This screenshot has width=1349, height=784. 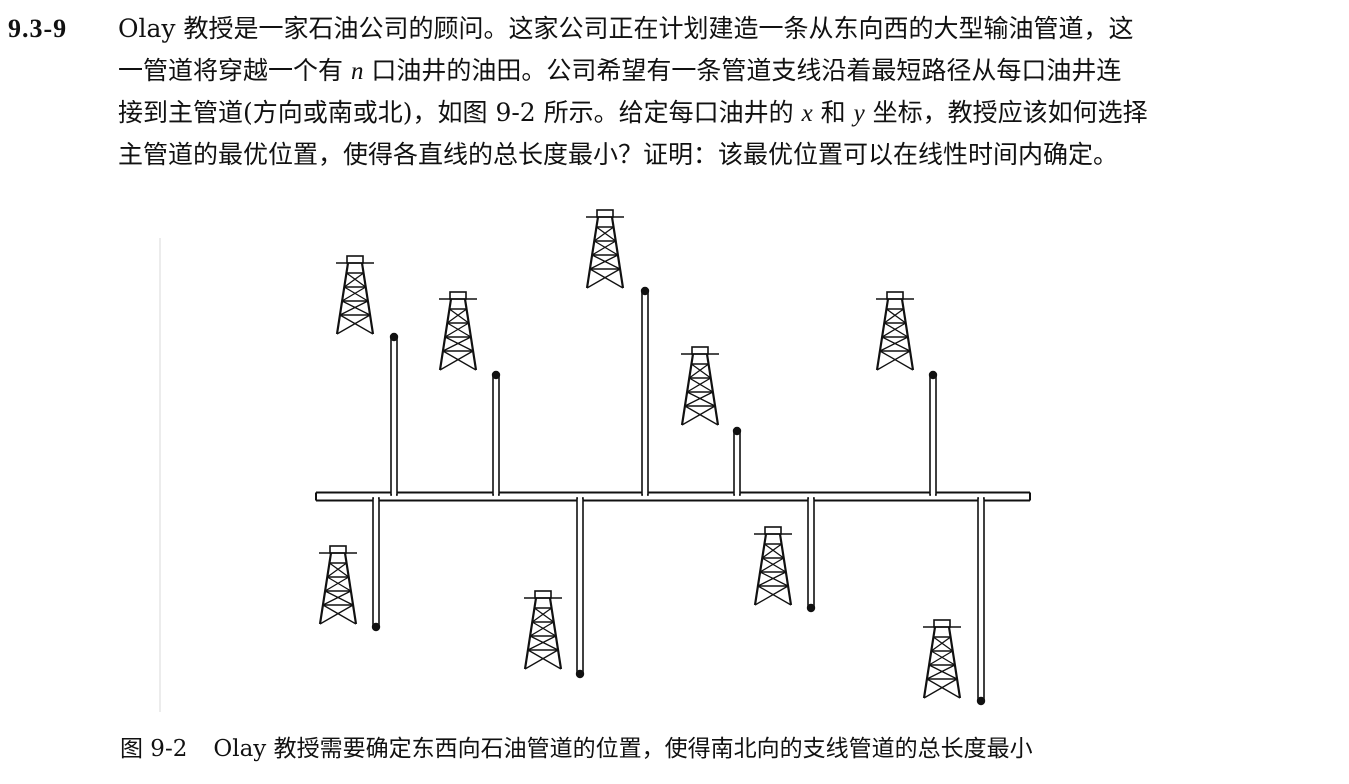 I want to click on main-pipeline, so click(x=673, y=496).